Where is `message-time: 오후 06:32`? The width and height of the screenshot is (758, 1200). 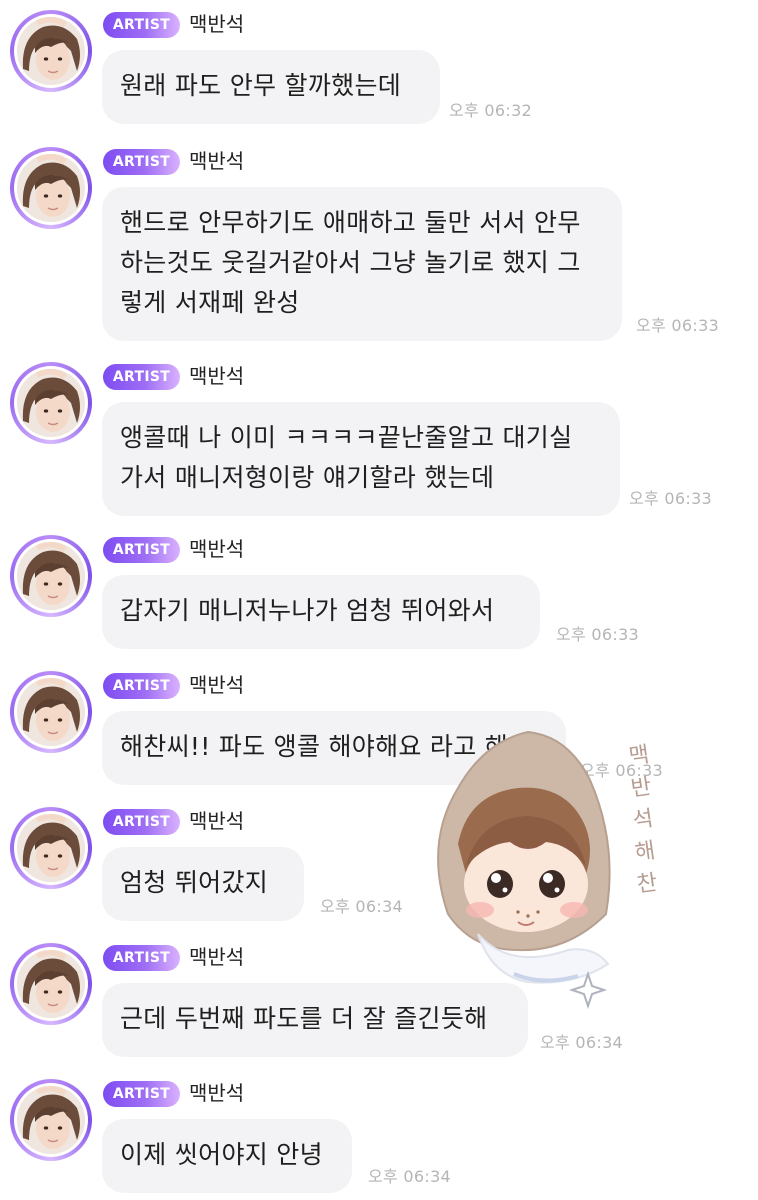 message-time: 오후 06:32 is located at coordinates (491, 110).